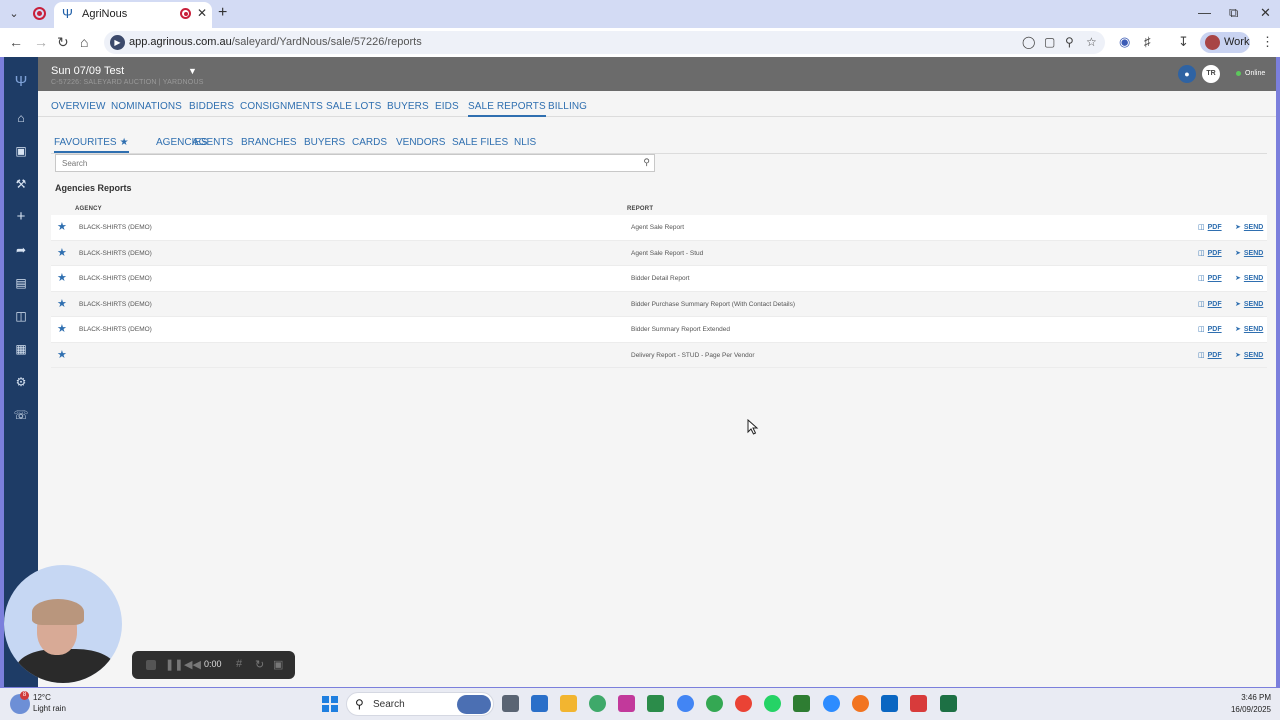  Describe the element at coordinates (133, 15) in the screenshot. I see `browser-tab-active: Ψ AgriNous ✕` at that location.